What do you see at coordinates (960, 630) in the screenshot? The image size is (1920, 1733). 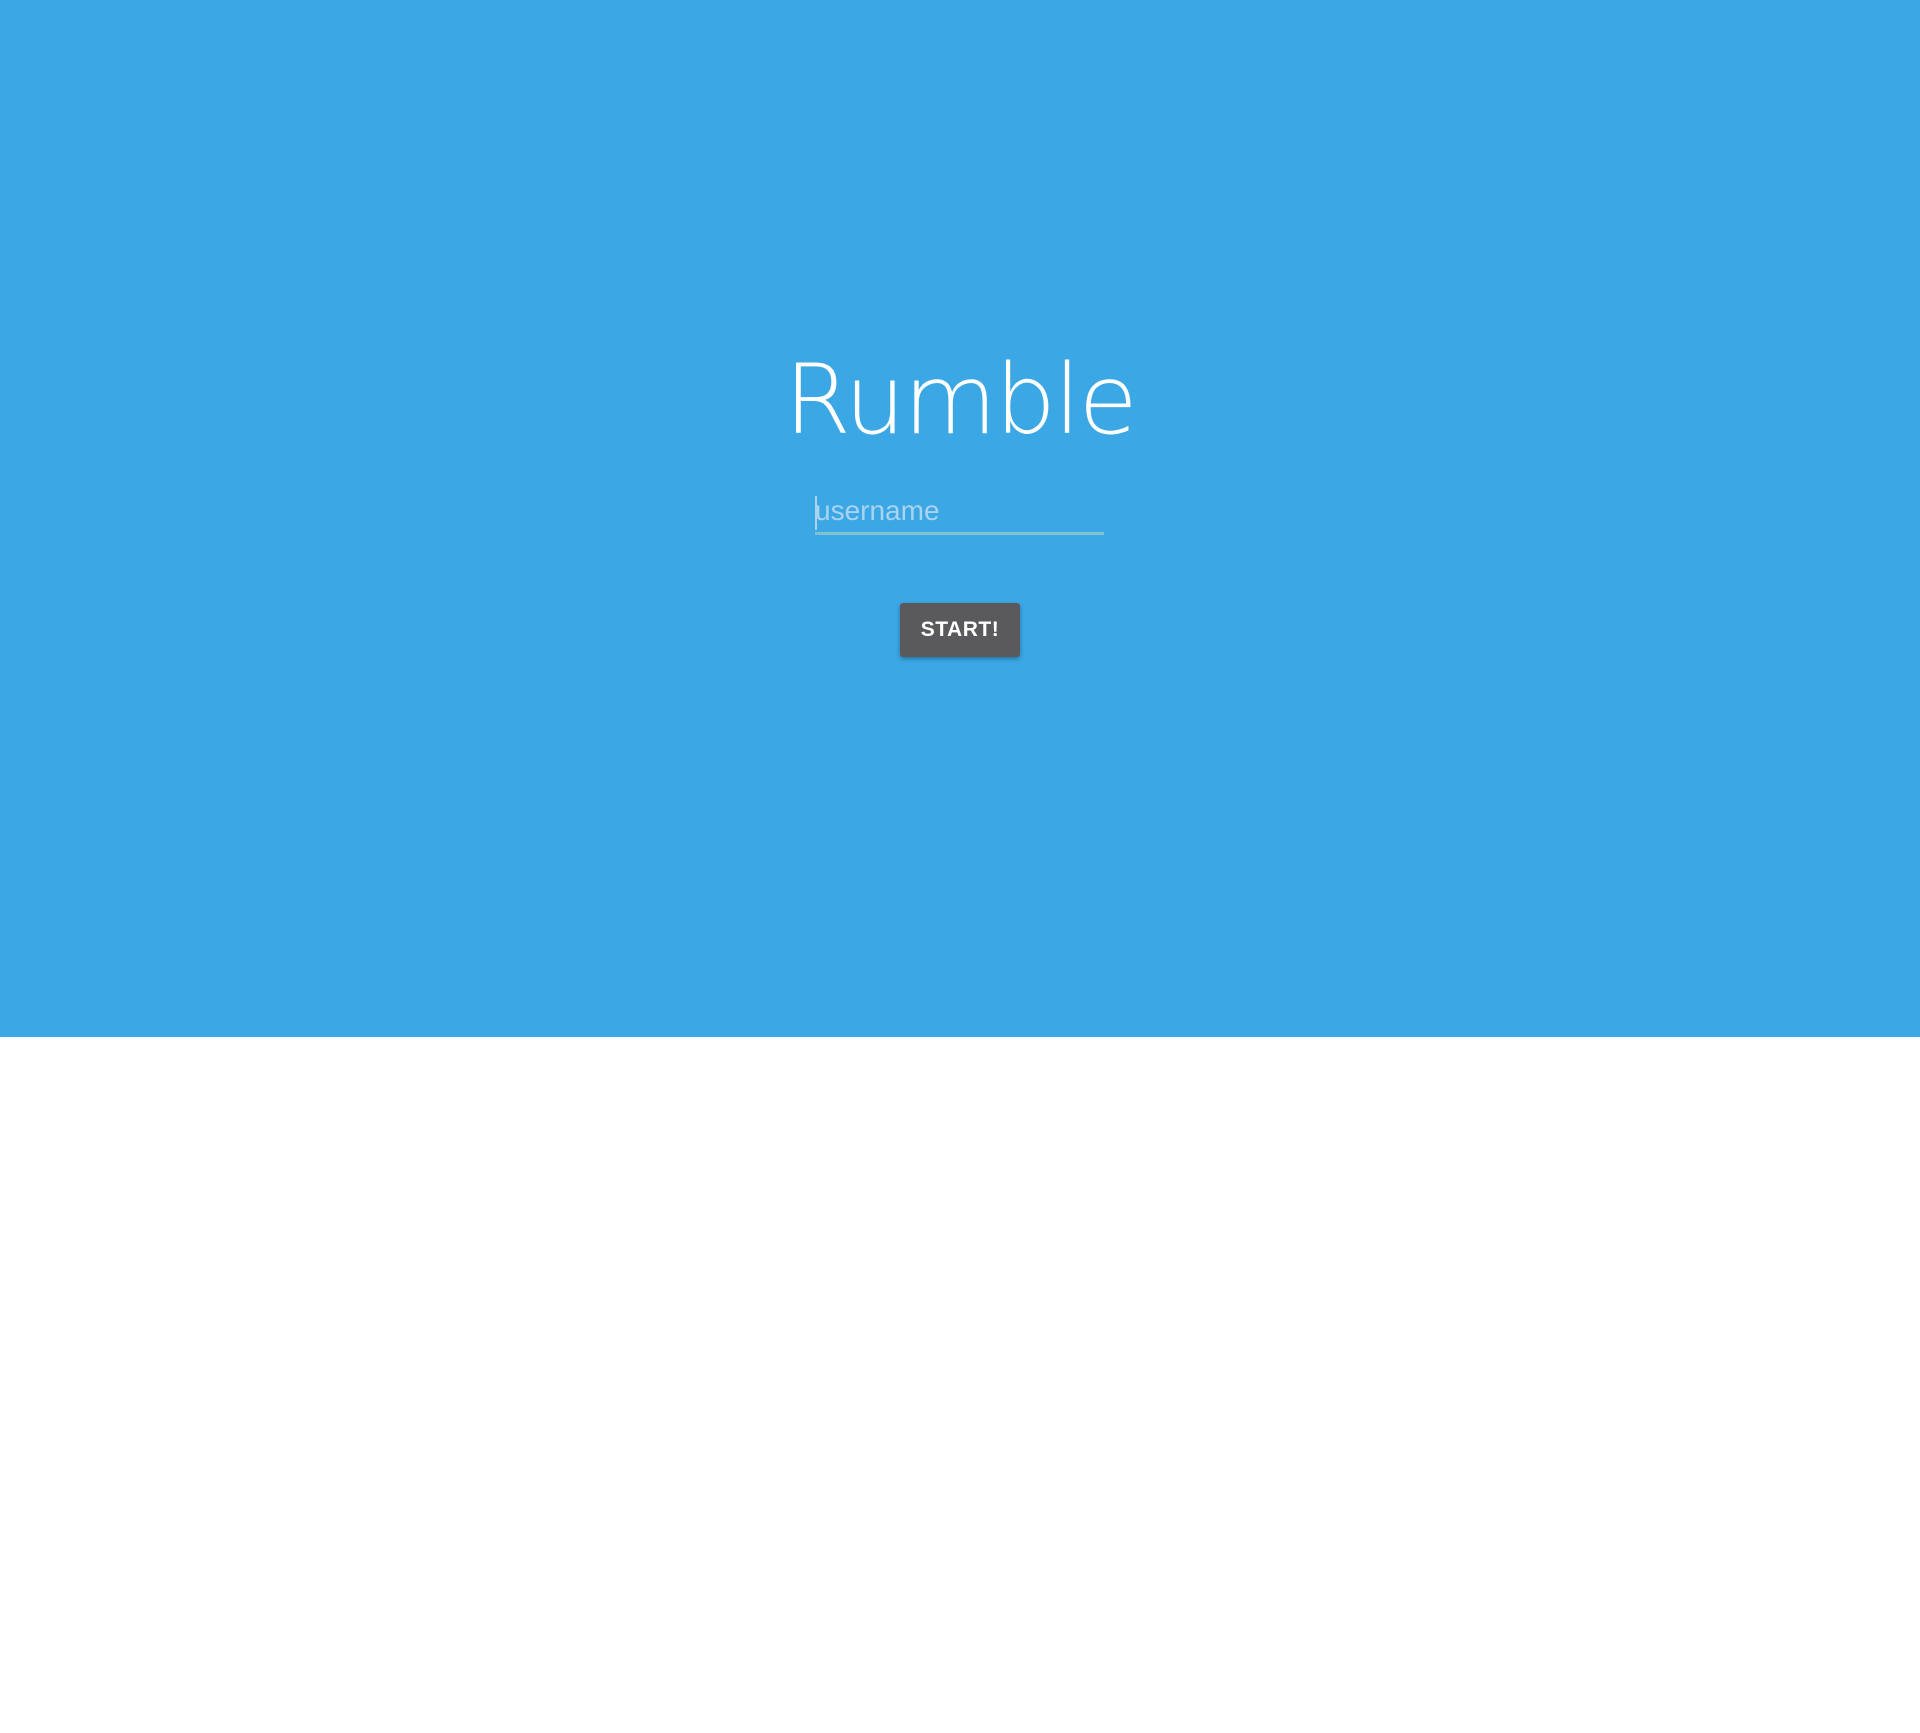 I see `start-button: START!` at bounding box center [960, 630].